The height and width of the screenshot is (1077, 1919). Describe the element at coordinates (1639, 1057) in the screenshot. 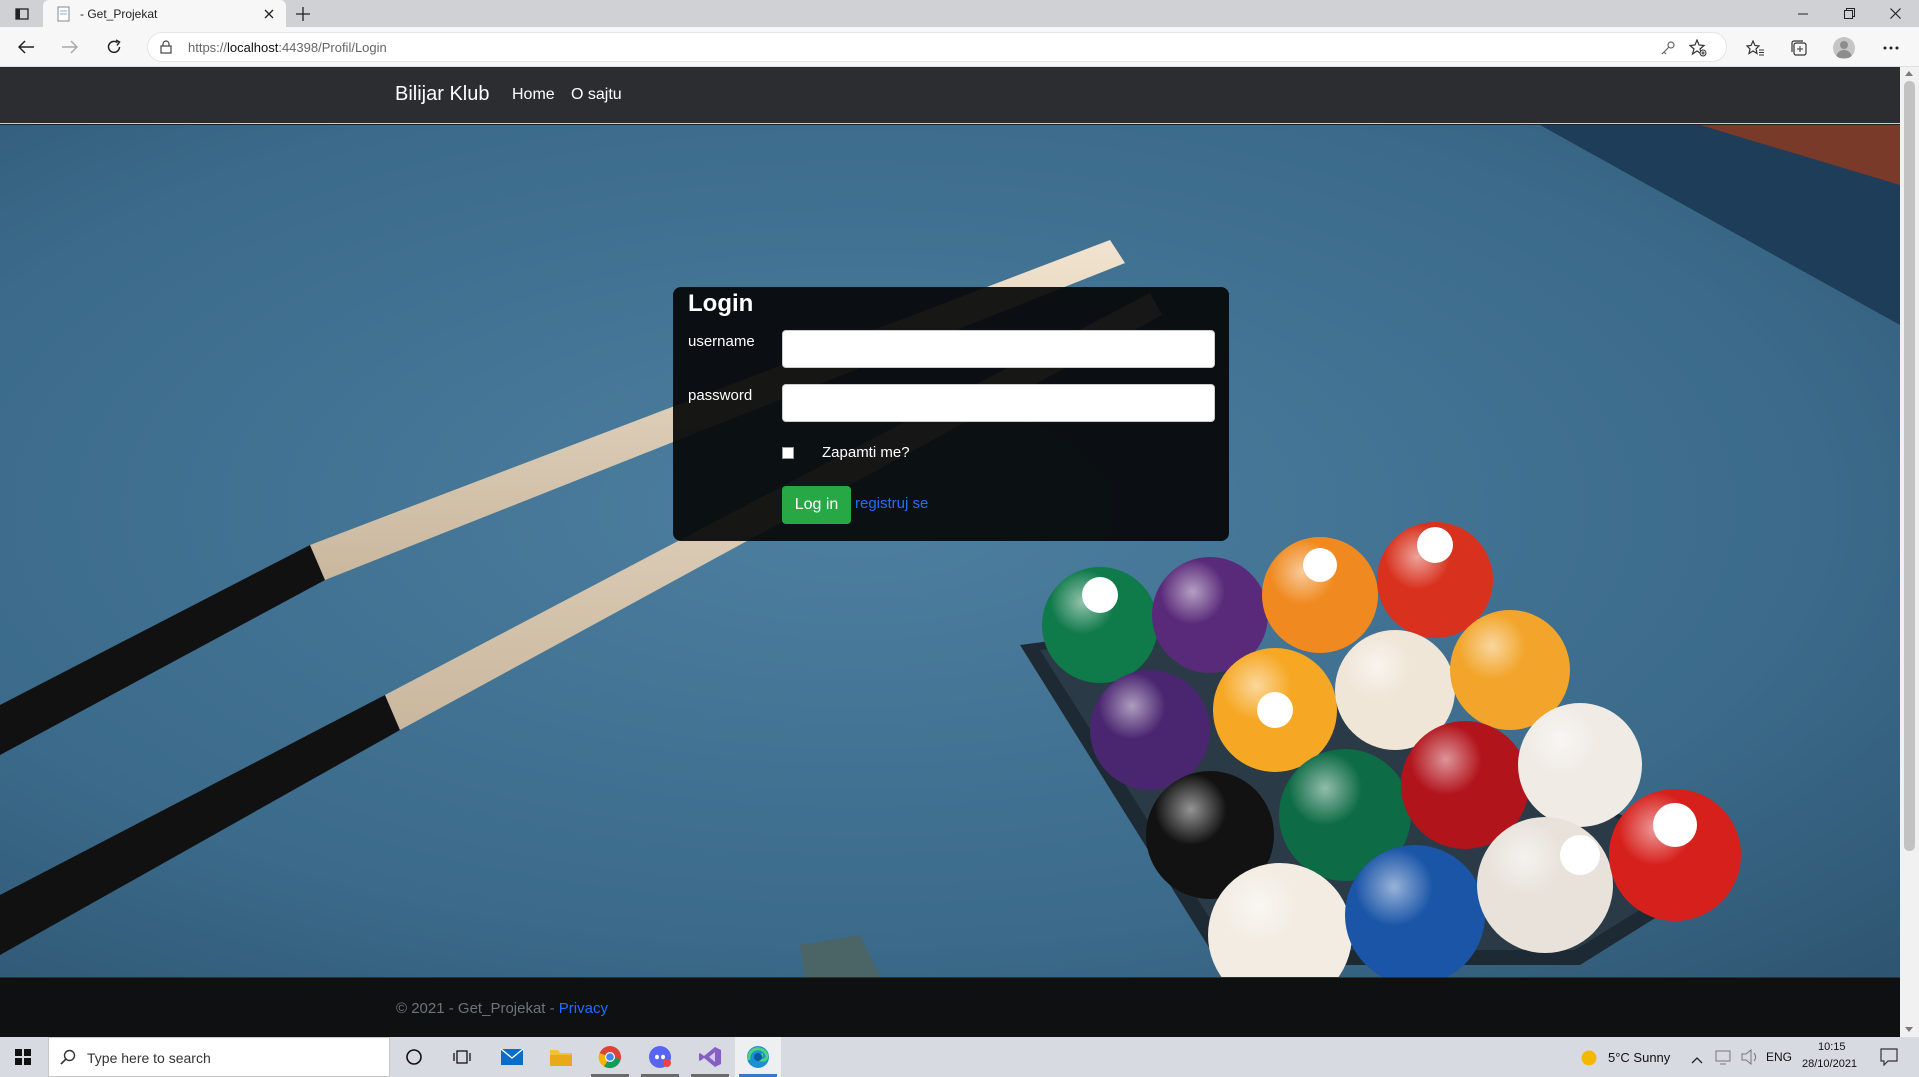

I see `weather-text: 5°C Sunny` at that location.